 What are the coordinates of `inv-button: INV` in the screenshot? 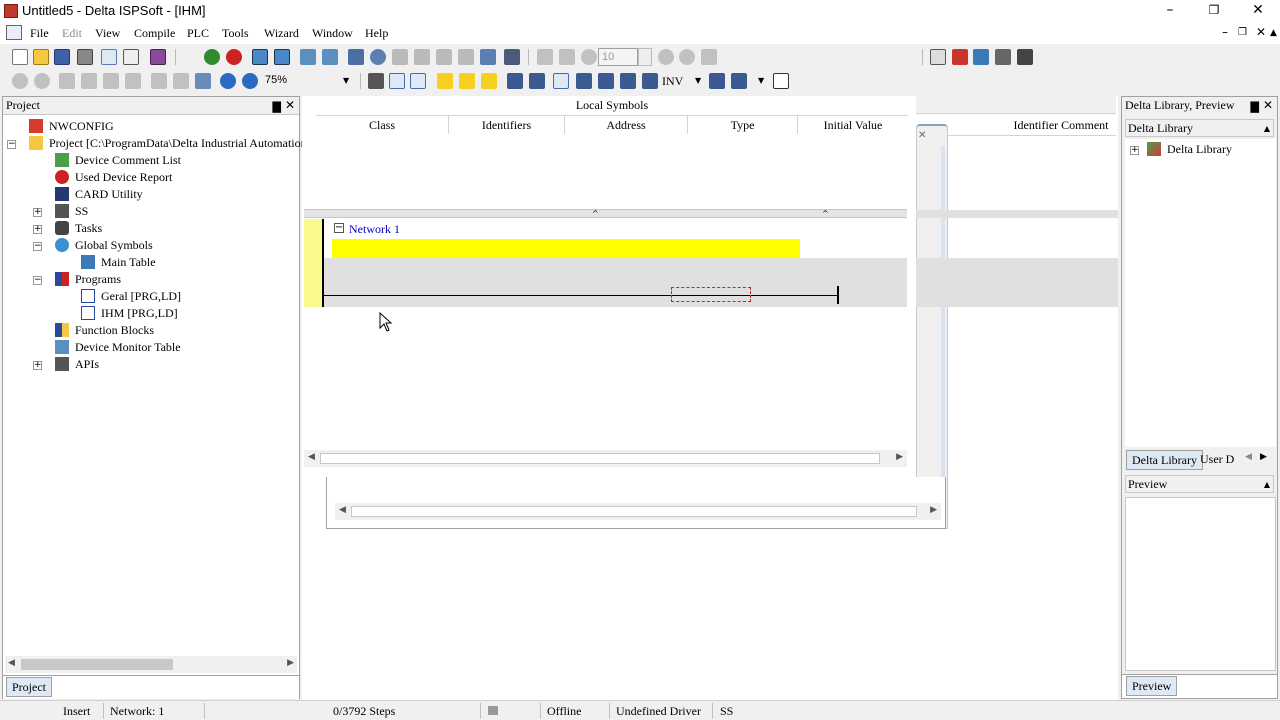 It's located at (672, 81).